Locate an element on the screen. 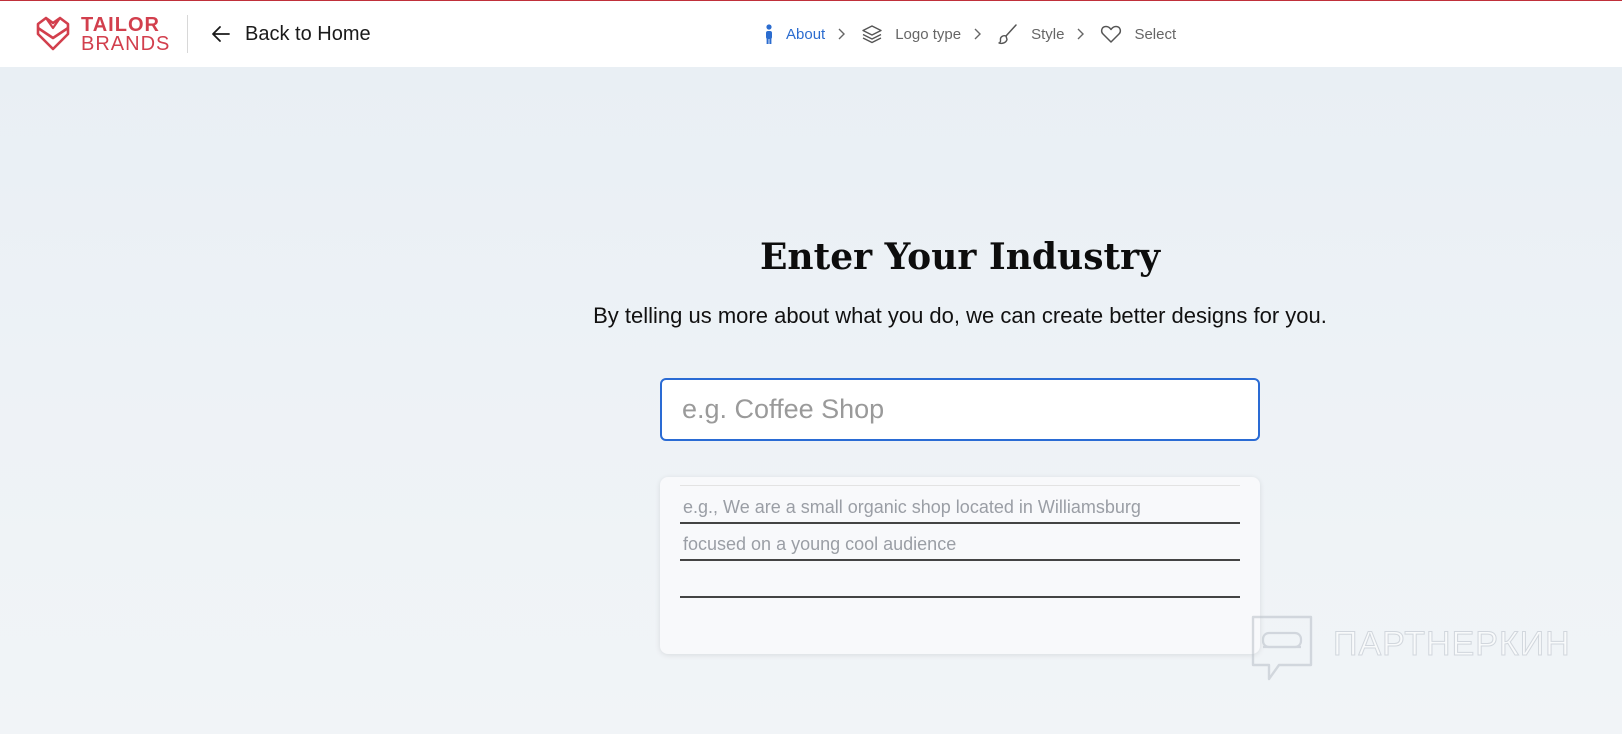  page-title: Enter Your Industry is located at coordinates (960, 257).